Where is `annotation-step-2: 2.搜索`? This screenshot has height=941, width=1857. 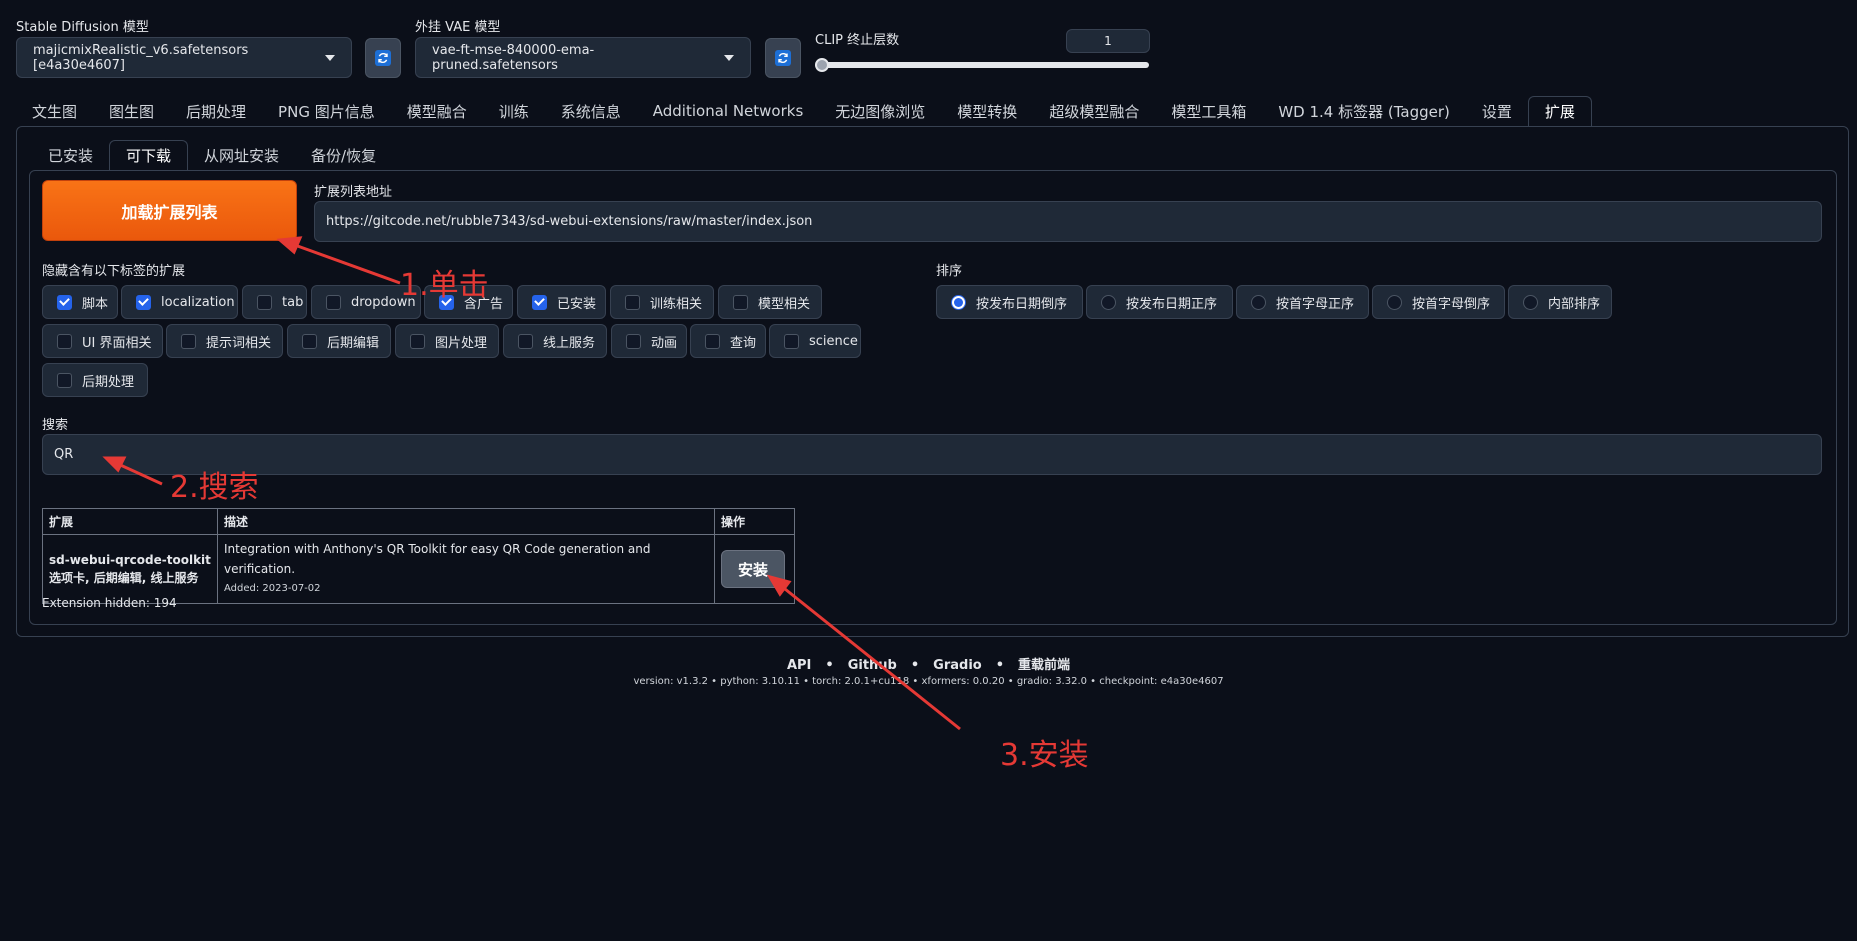 annotation-step-2: 2.搜索 is located at coordinates (214, 487).